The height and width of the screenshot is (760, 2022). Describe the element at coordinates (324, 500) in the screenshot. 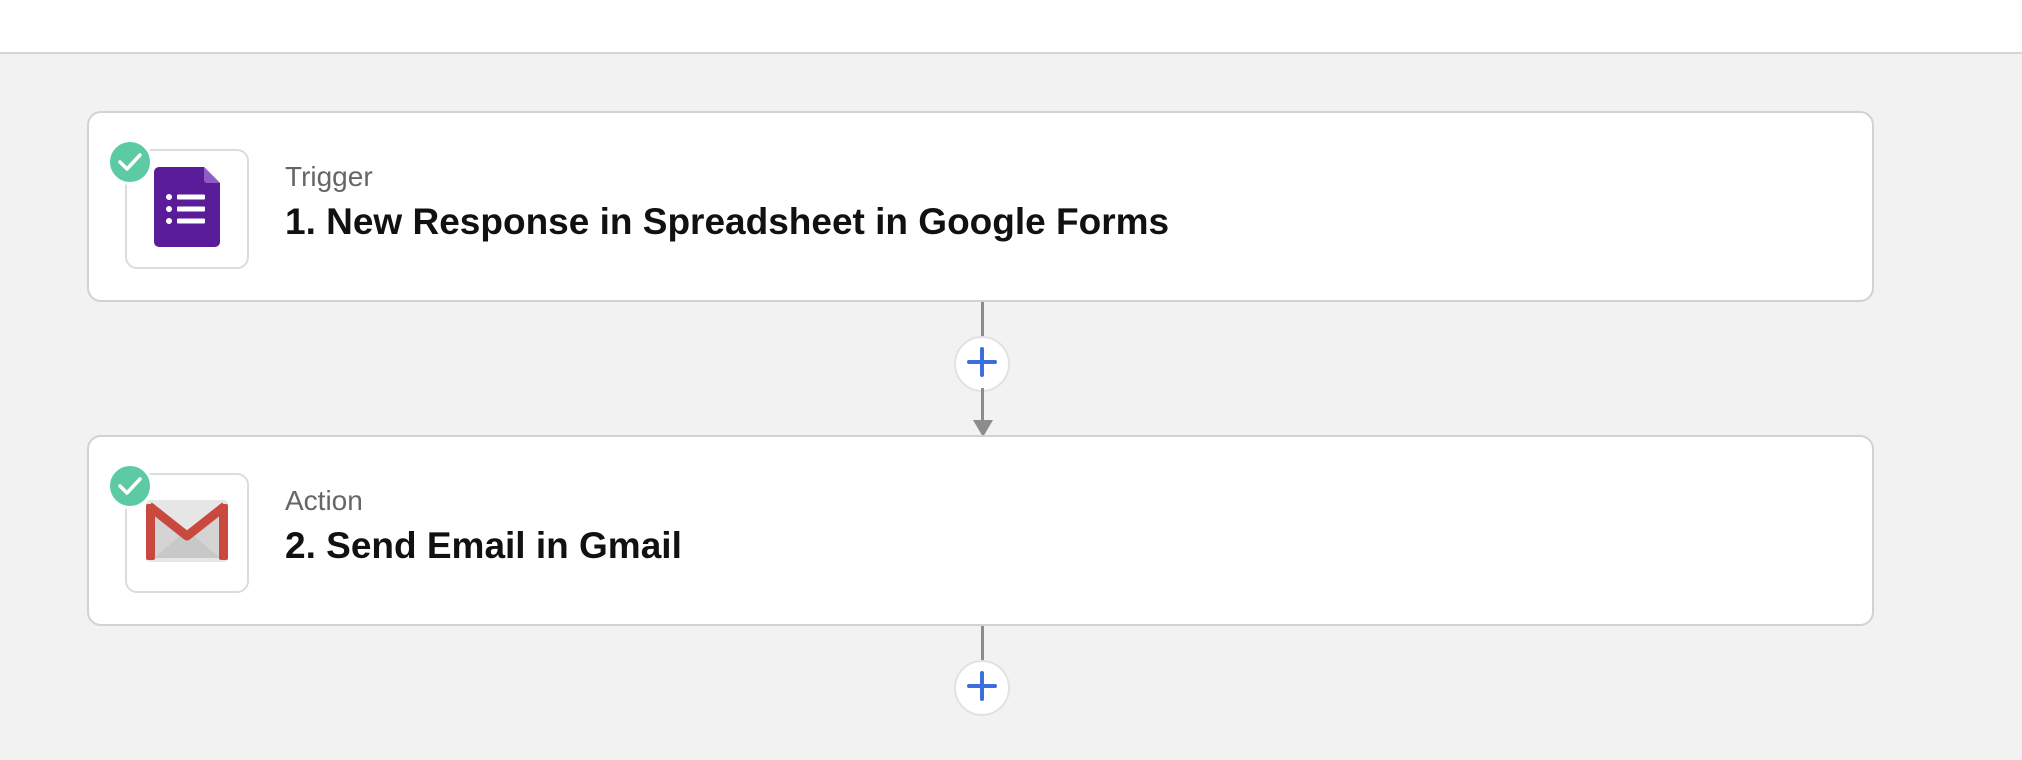

I see `step-kind-label: Action` at that location.